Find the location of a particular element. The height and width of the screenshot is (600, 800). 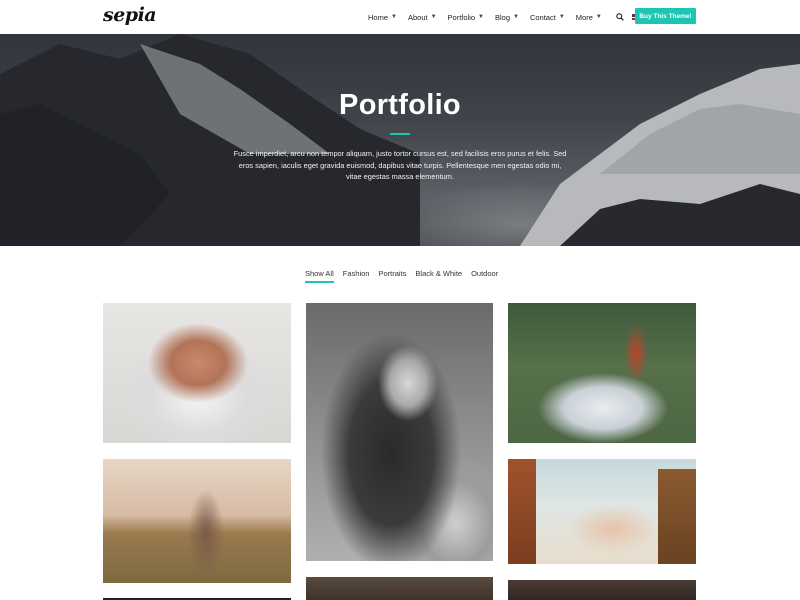

nav-item-label: Home is located at coordinates (378, 17).